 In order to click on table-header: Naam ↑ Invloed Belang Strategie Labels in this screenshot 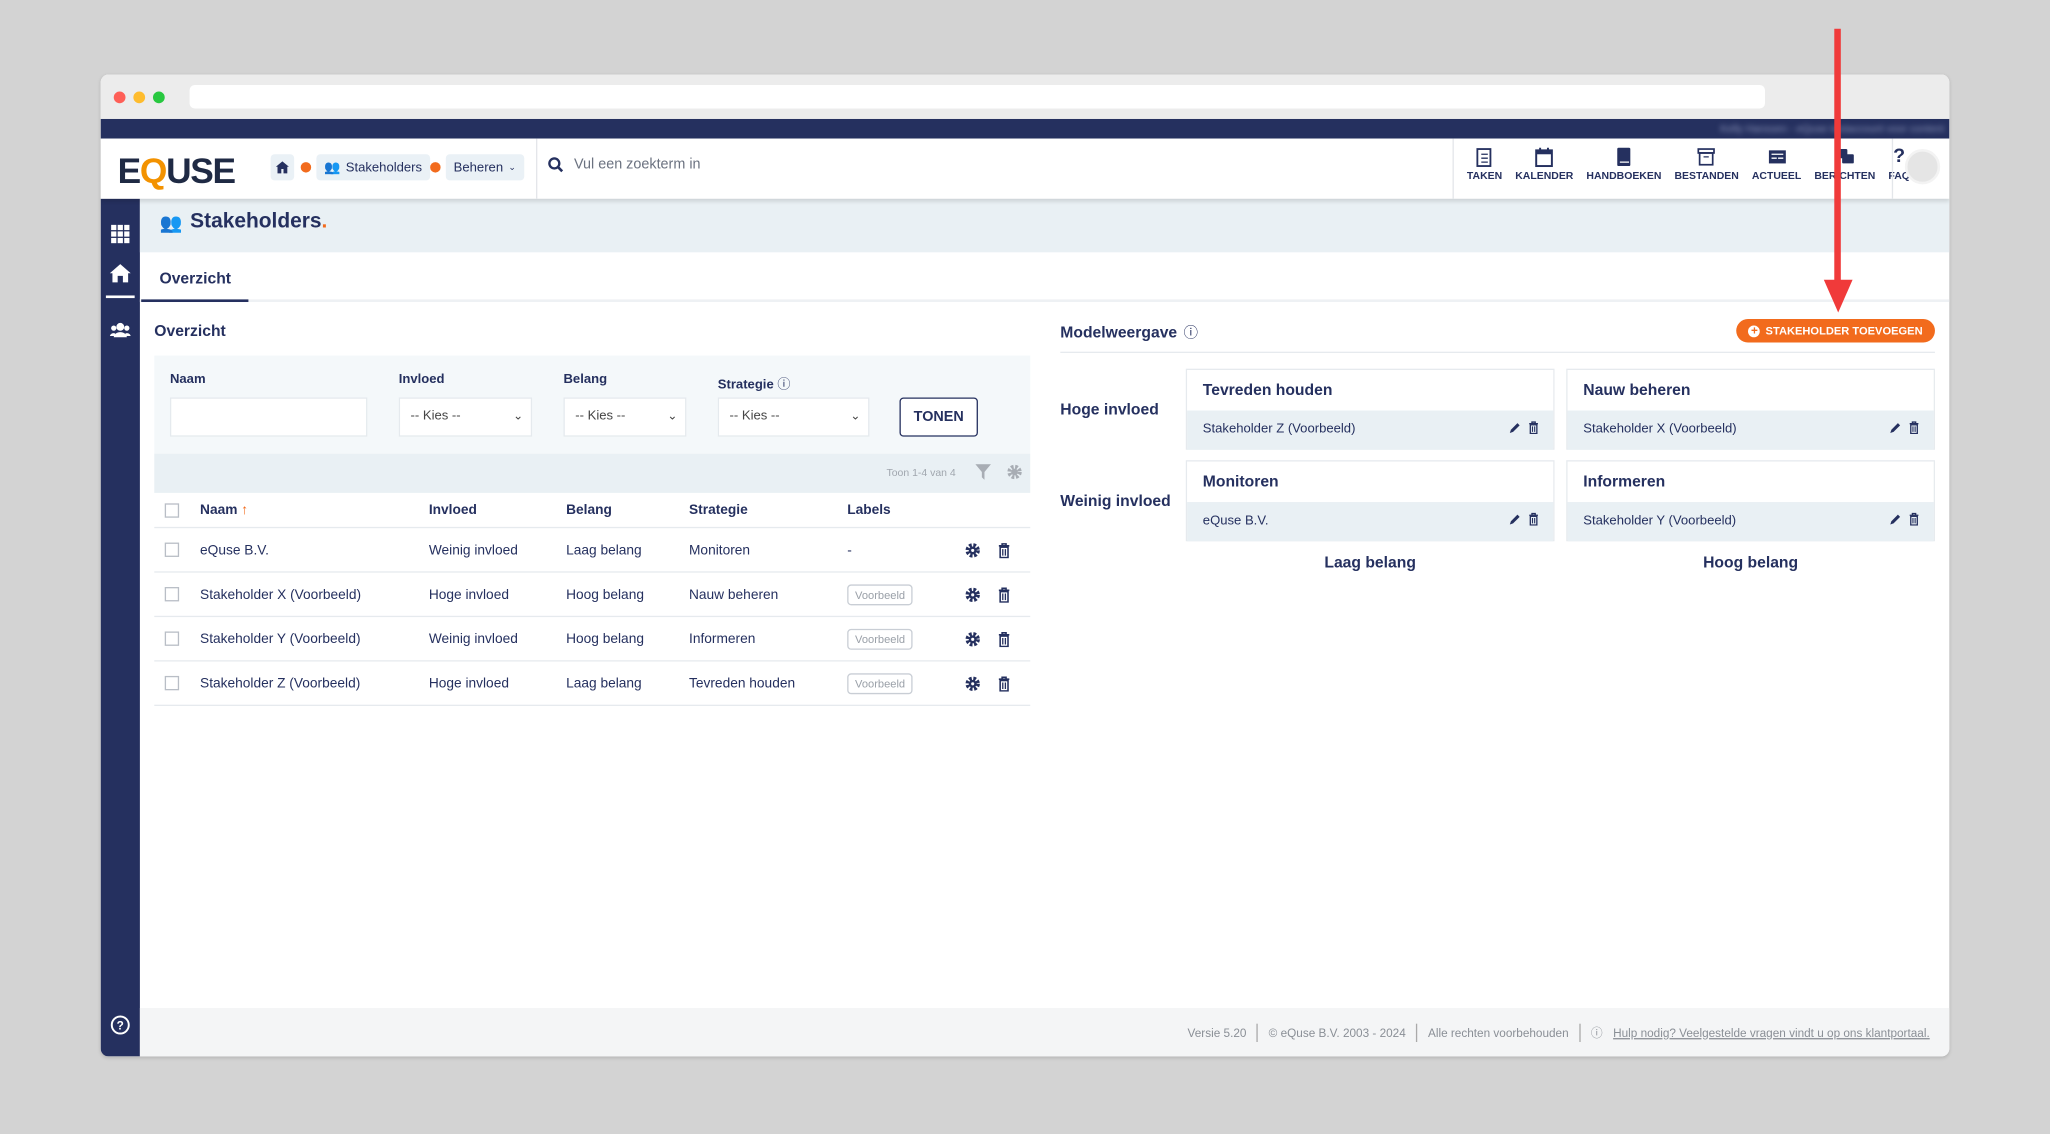, I will do `click(592, 511)`.